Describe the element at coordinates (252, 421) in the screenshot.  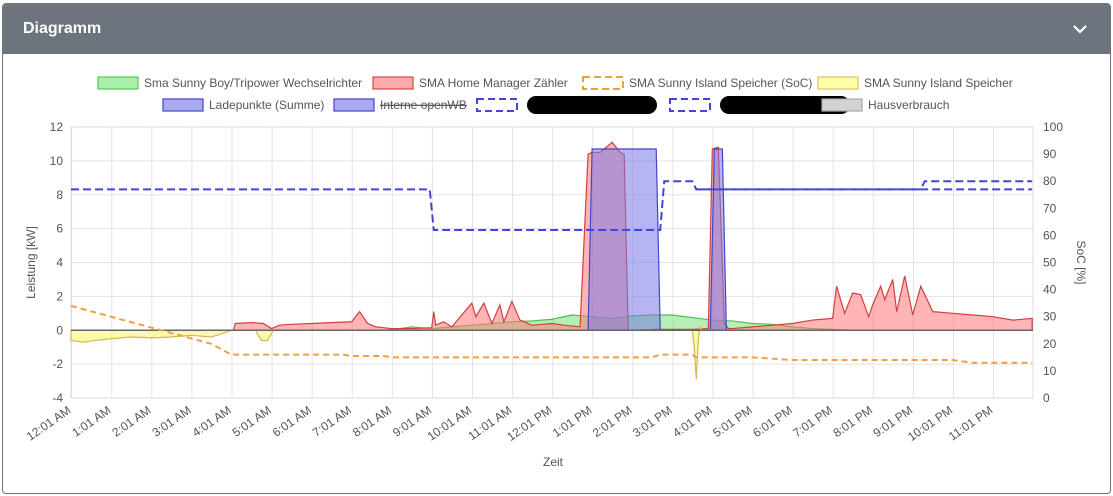
I see `x-tick: 5:01 AM` at that location.